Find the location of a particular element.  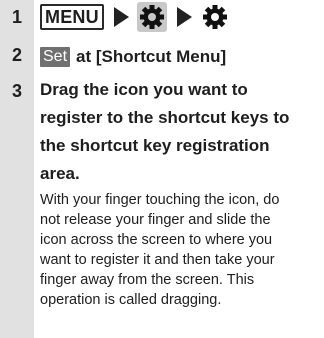

step-number: 3 is located at coordinates (16, 91).